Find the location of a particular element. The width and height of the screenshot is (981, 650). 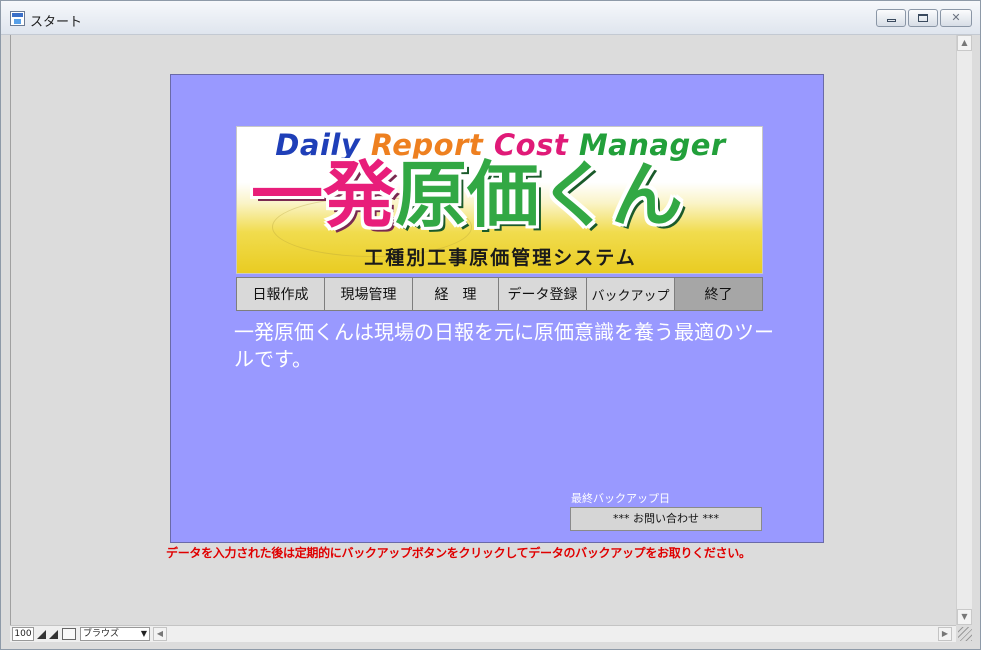

mode-select-value: ブラウズ is located at coordinates (101, 634).